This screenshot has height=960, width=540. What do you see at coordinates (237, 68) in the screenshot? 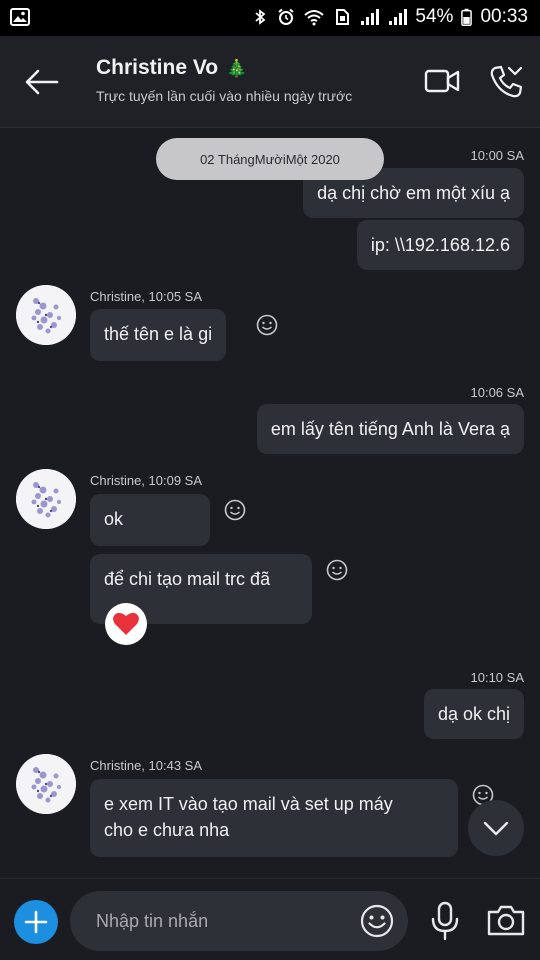
I see `christmas-tree-icon: 🎄` at bounding box center [237, 68].